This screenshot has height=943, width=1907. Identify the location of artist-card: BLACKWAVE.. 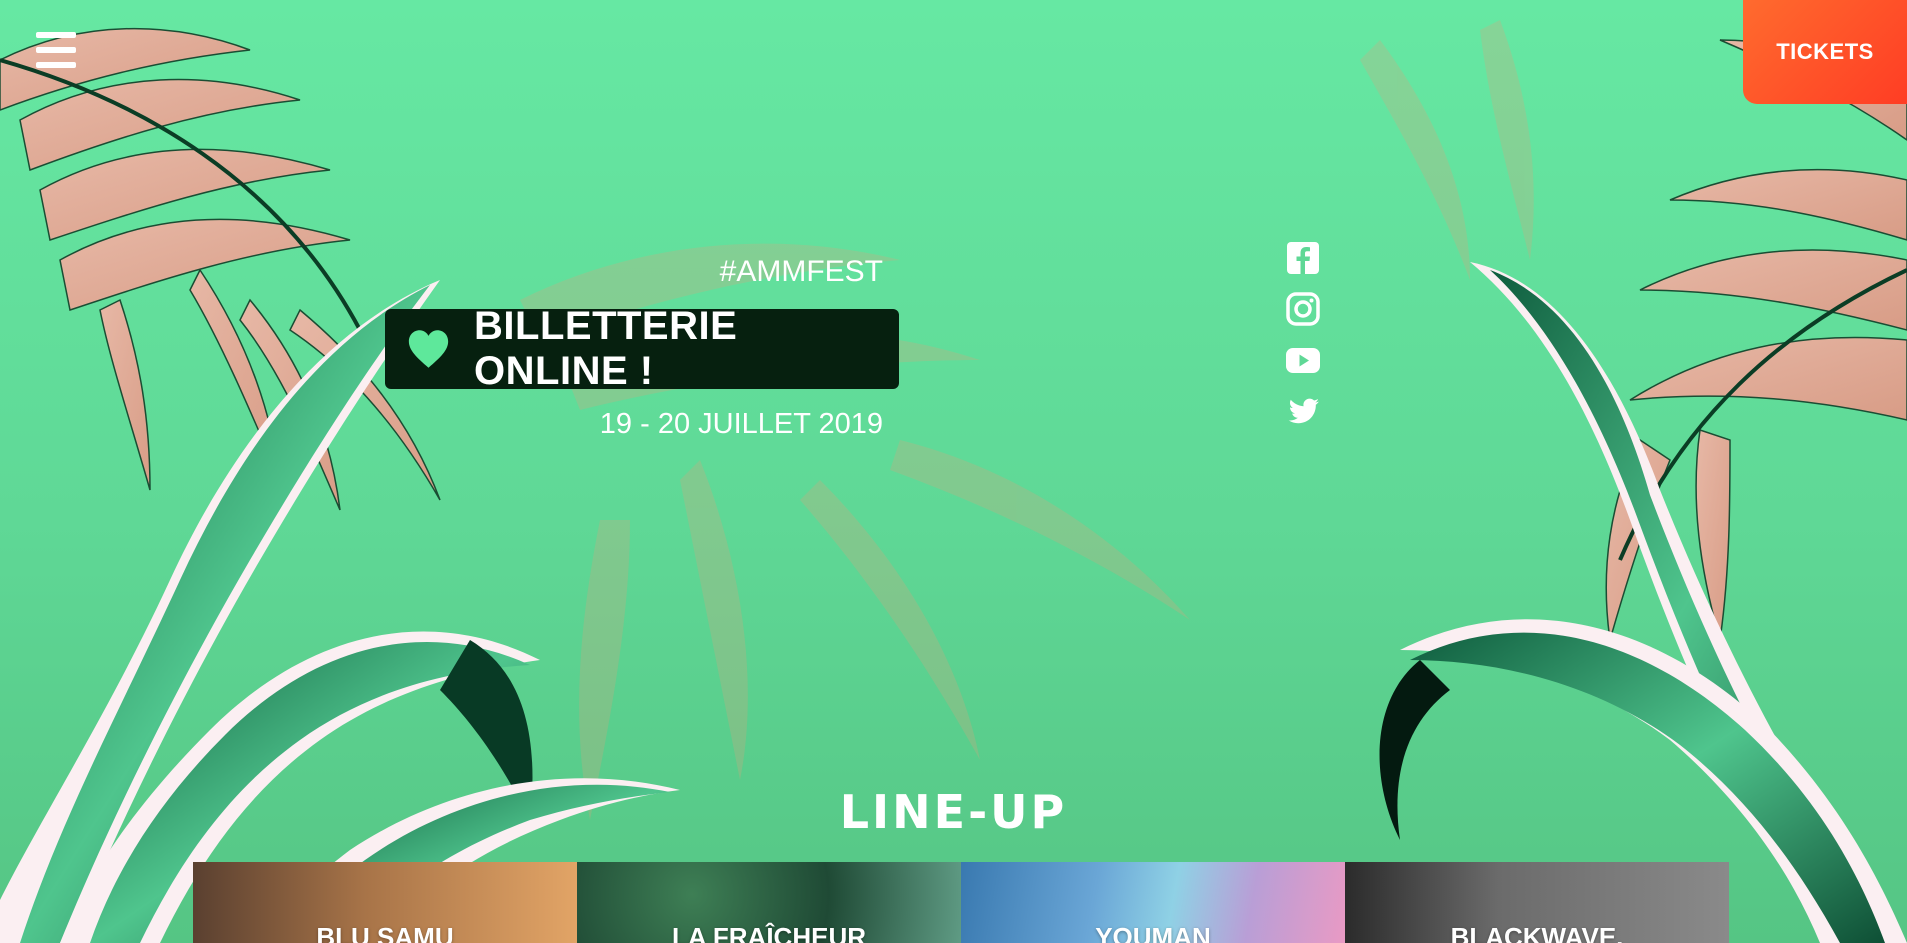
(1537, 902).